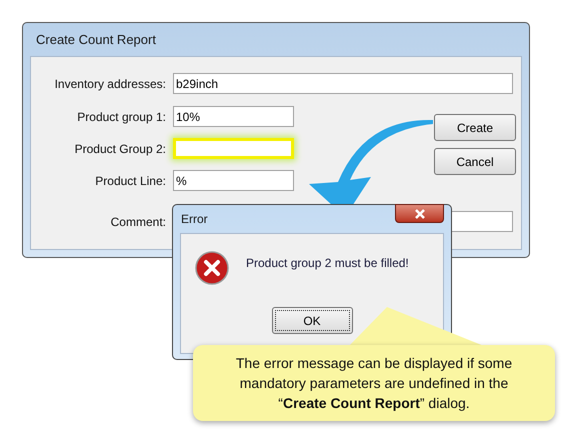 The width and height of the screenshot is (568, 431). What do you see at coordinates (212, 268) in the screenshot?
I see `error-icon` at bounding box center [212, 268].